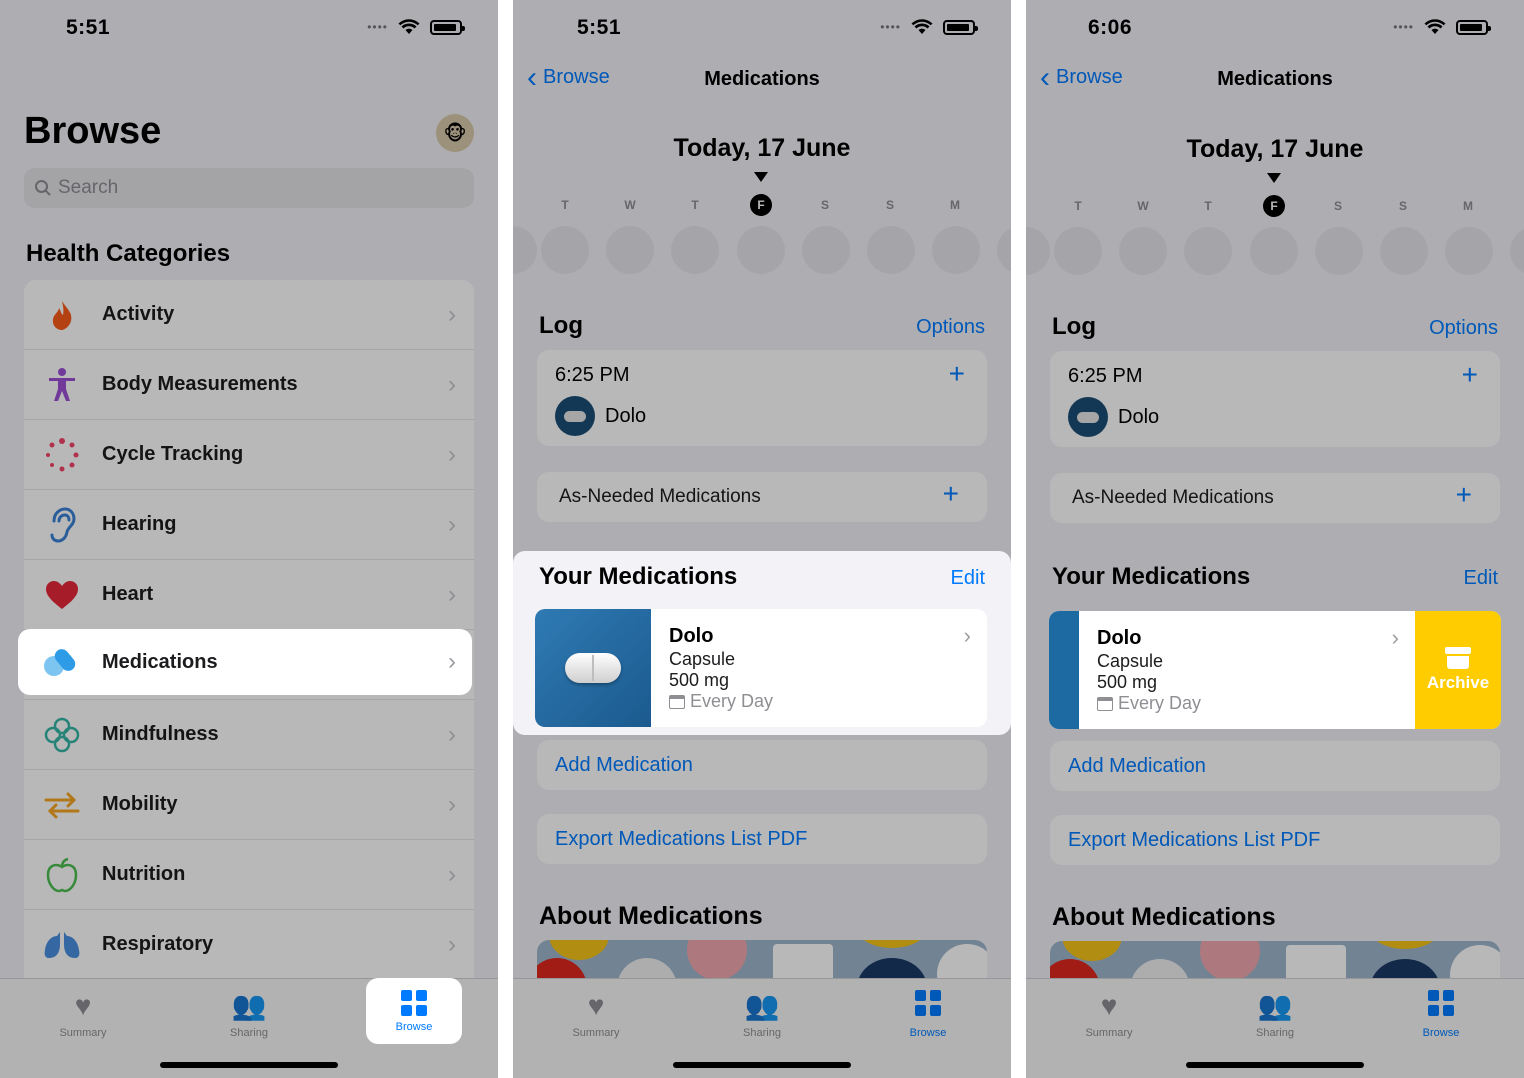 This screenshot has height=1078, width=1524. I want to click on category-mindfulness: Mindfulness ›, so click(249, 735).